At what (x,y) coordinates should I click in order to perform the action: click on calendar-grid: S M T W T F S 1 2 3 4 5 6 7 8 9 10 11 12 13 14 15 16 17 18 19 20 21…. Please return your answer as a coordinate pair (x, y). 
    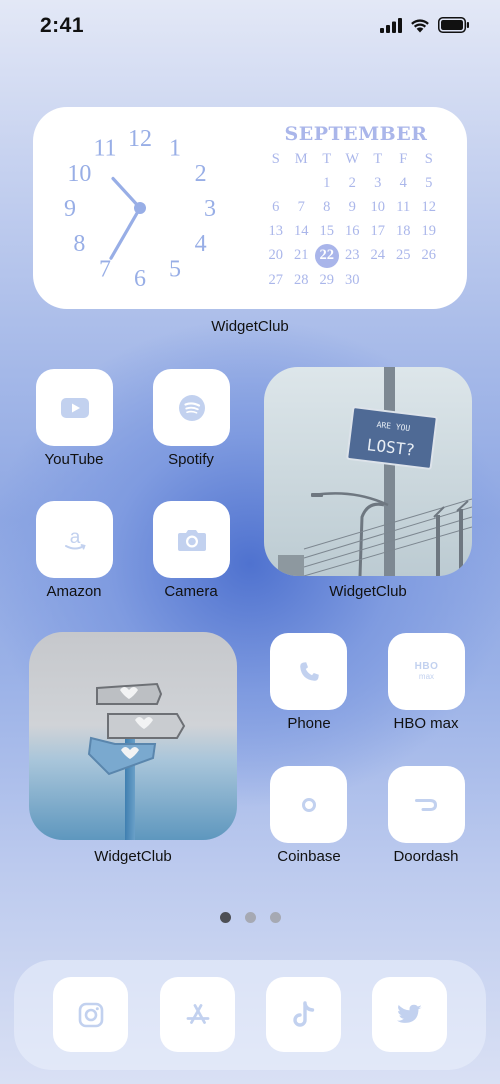
    Looking at the image, I should click on (357, 219).